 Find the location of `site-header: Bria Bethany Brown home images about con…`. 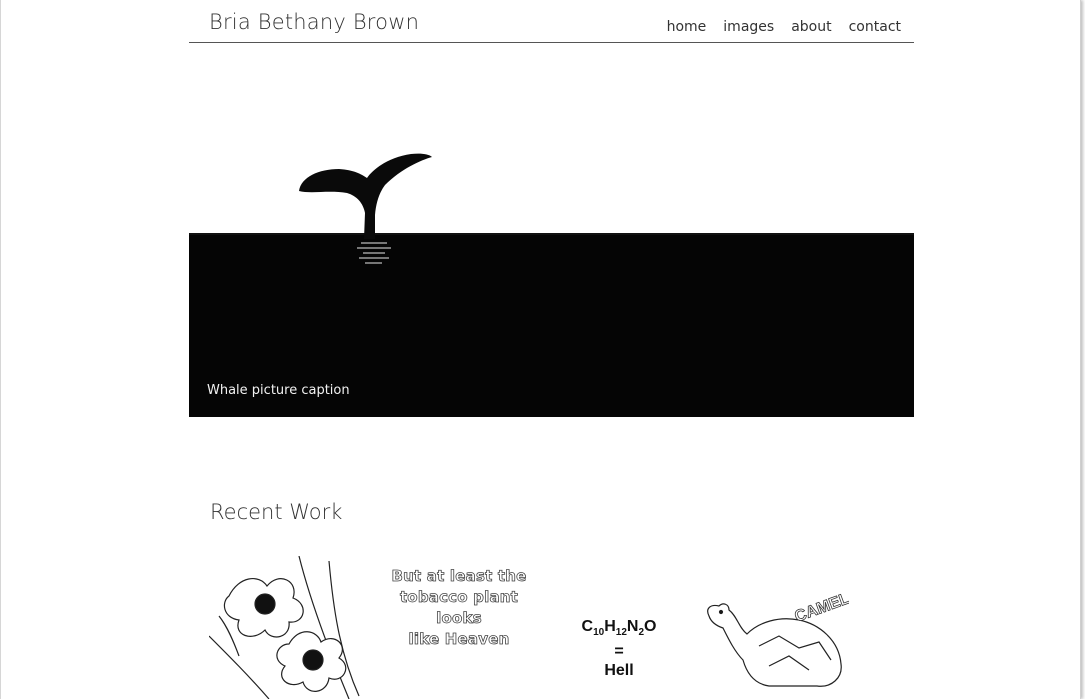

site-header: Bria Bethany Brown home images about con… is located at coordinates (551, 21).